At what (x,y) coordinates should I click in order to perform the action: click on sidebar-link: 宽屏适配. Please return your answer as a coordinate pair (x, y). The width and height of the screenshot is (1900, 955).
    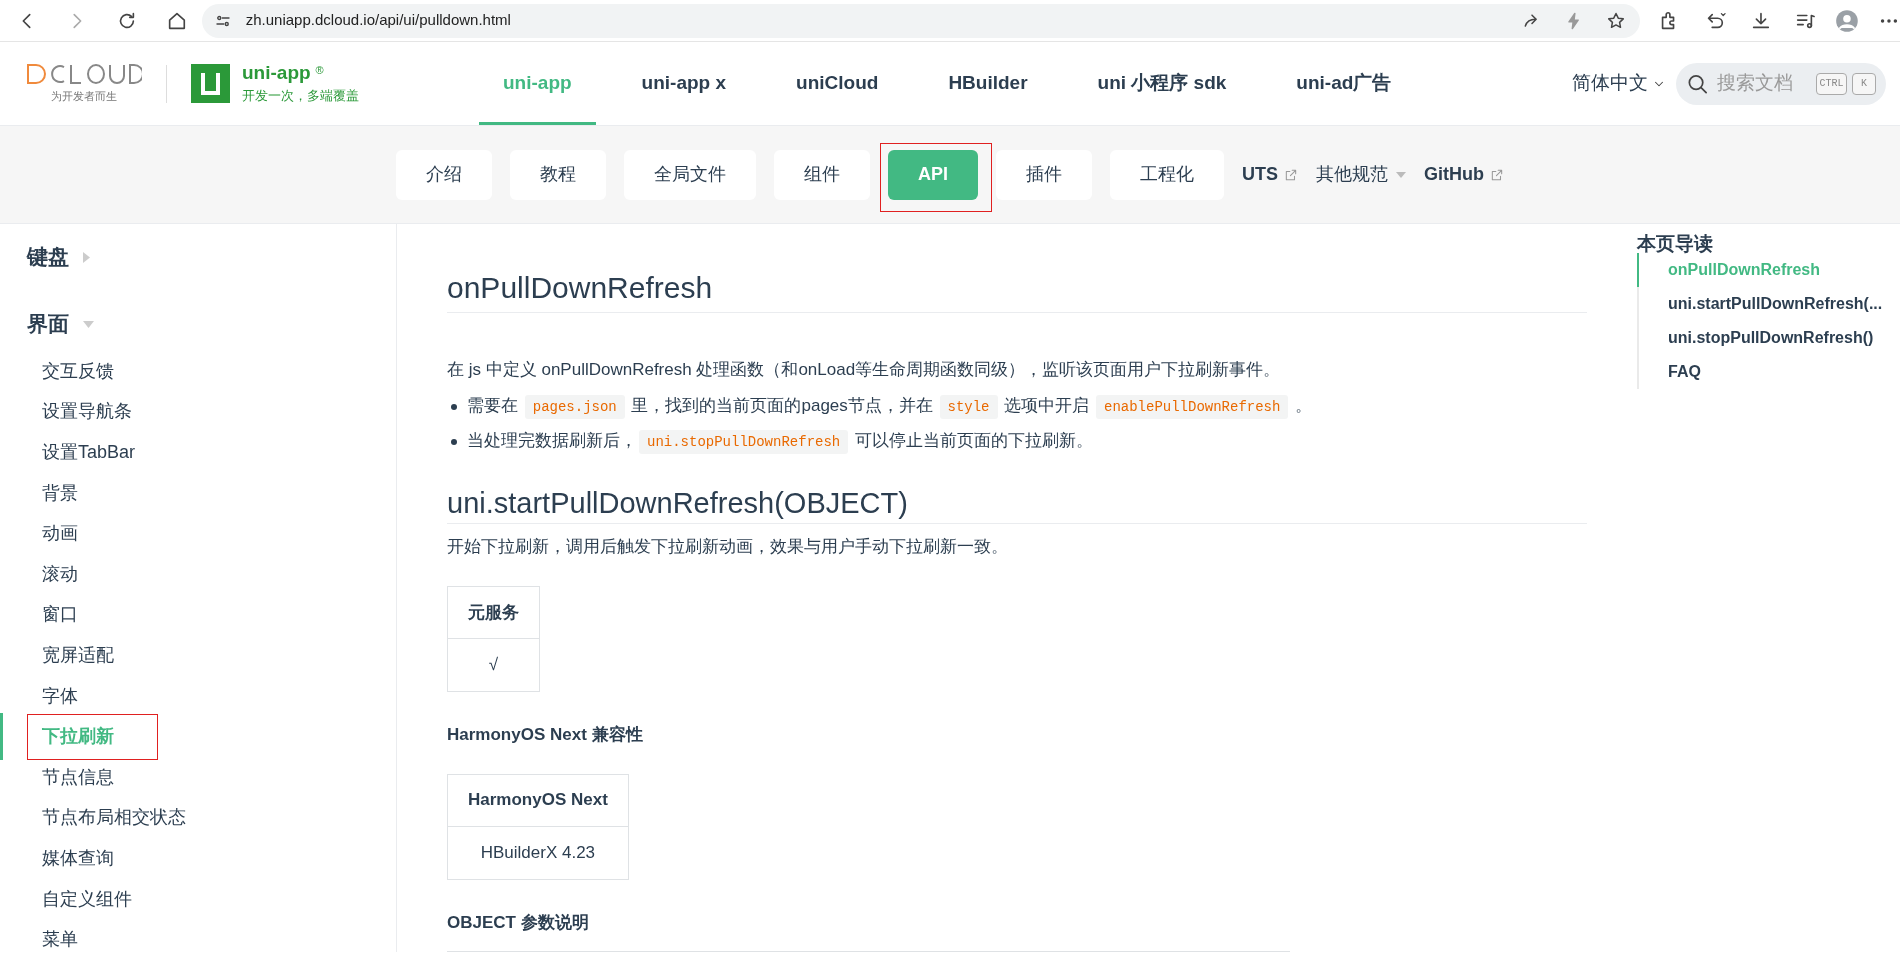
    Looking at the image, I should click on (78, 655).